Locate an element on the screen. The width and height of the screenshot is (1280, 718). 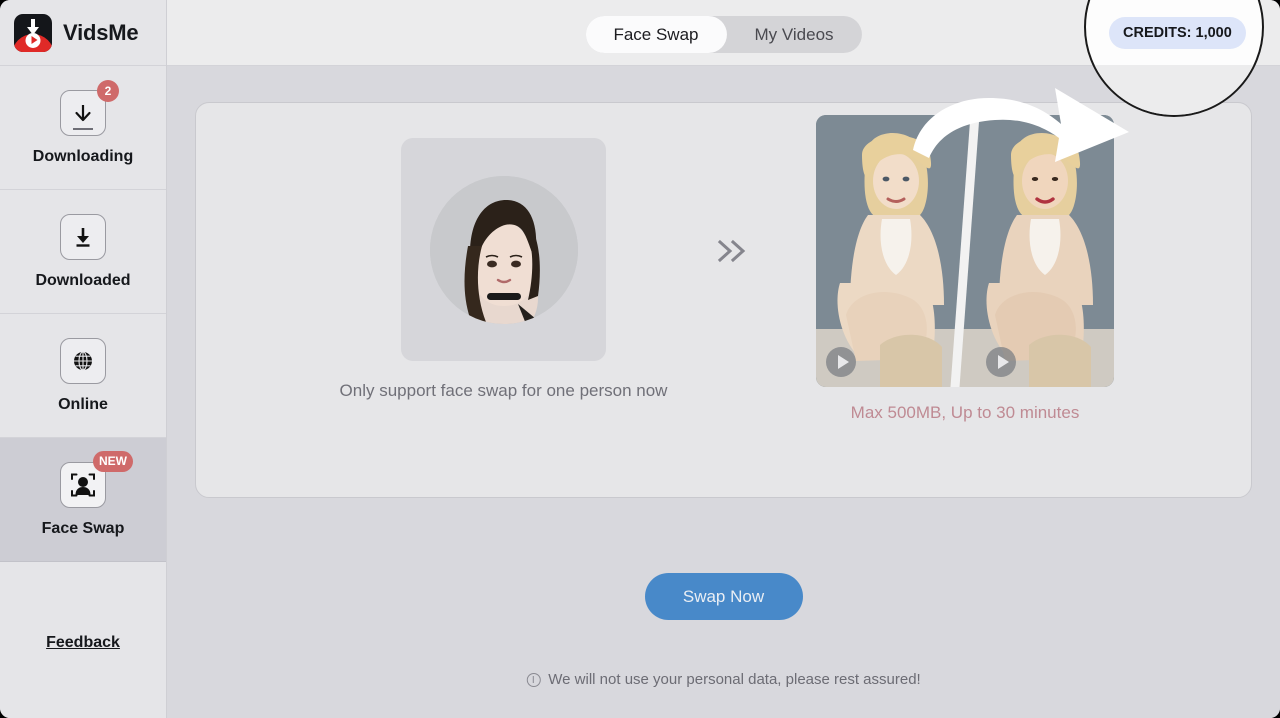
sidebar-item-label: Face Swap is located at coordinates (83, 528).